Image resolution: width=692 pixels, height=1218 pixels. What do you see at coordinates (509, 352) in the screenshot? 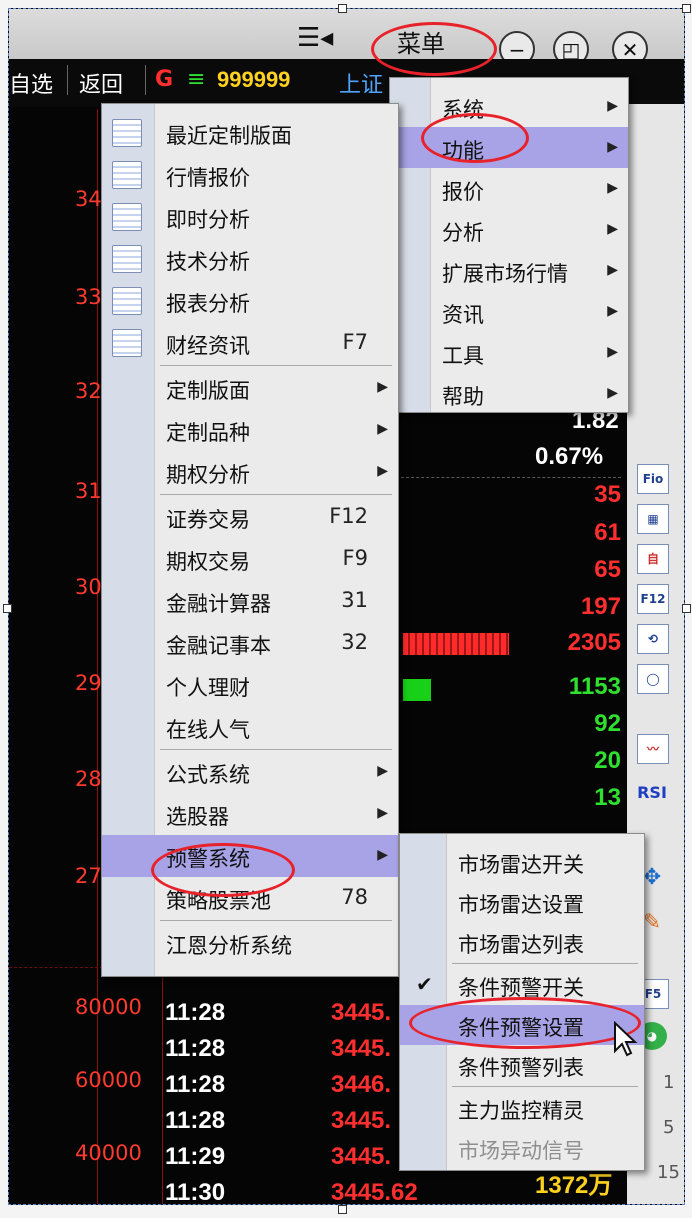
I see `menu-item-7: 工具 ▶` at bounding box center [509, 352].